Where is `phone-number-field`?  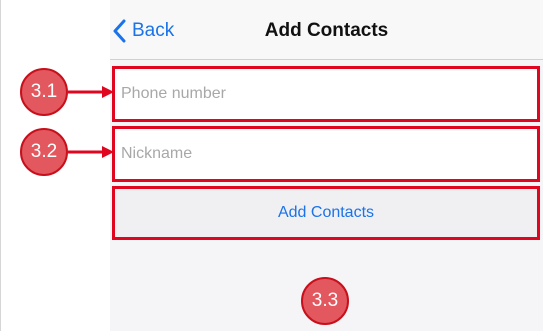
phone-number-field is located at coordinates (326, 94).